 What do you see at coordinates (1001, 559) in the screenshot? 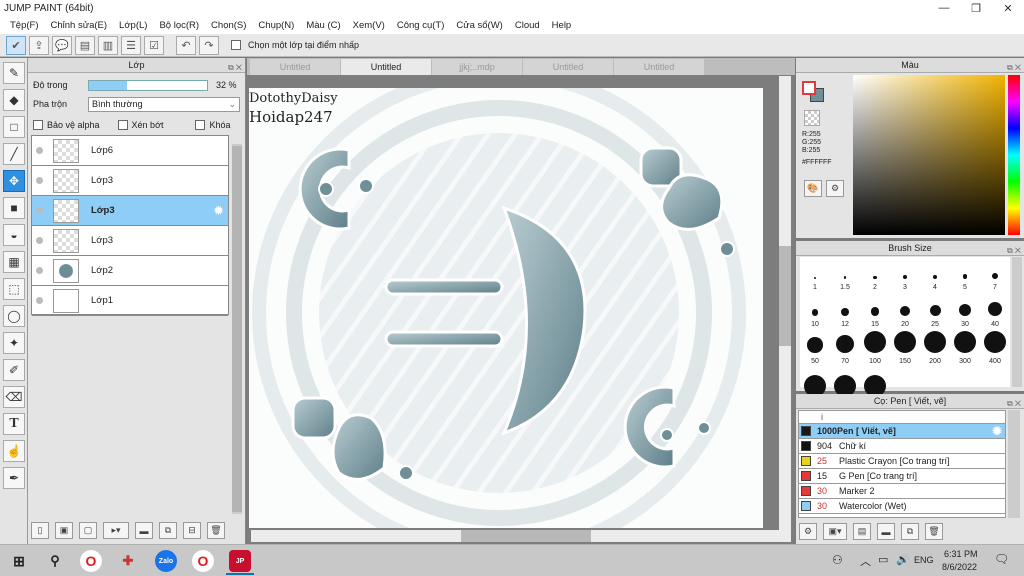
I see `notification-icon: 🗨` at bounding box center [1001, 559].